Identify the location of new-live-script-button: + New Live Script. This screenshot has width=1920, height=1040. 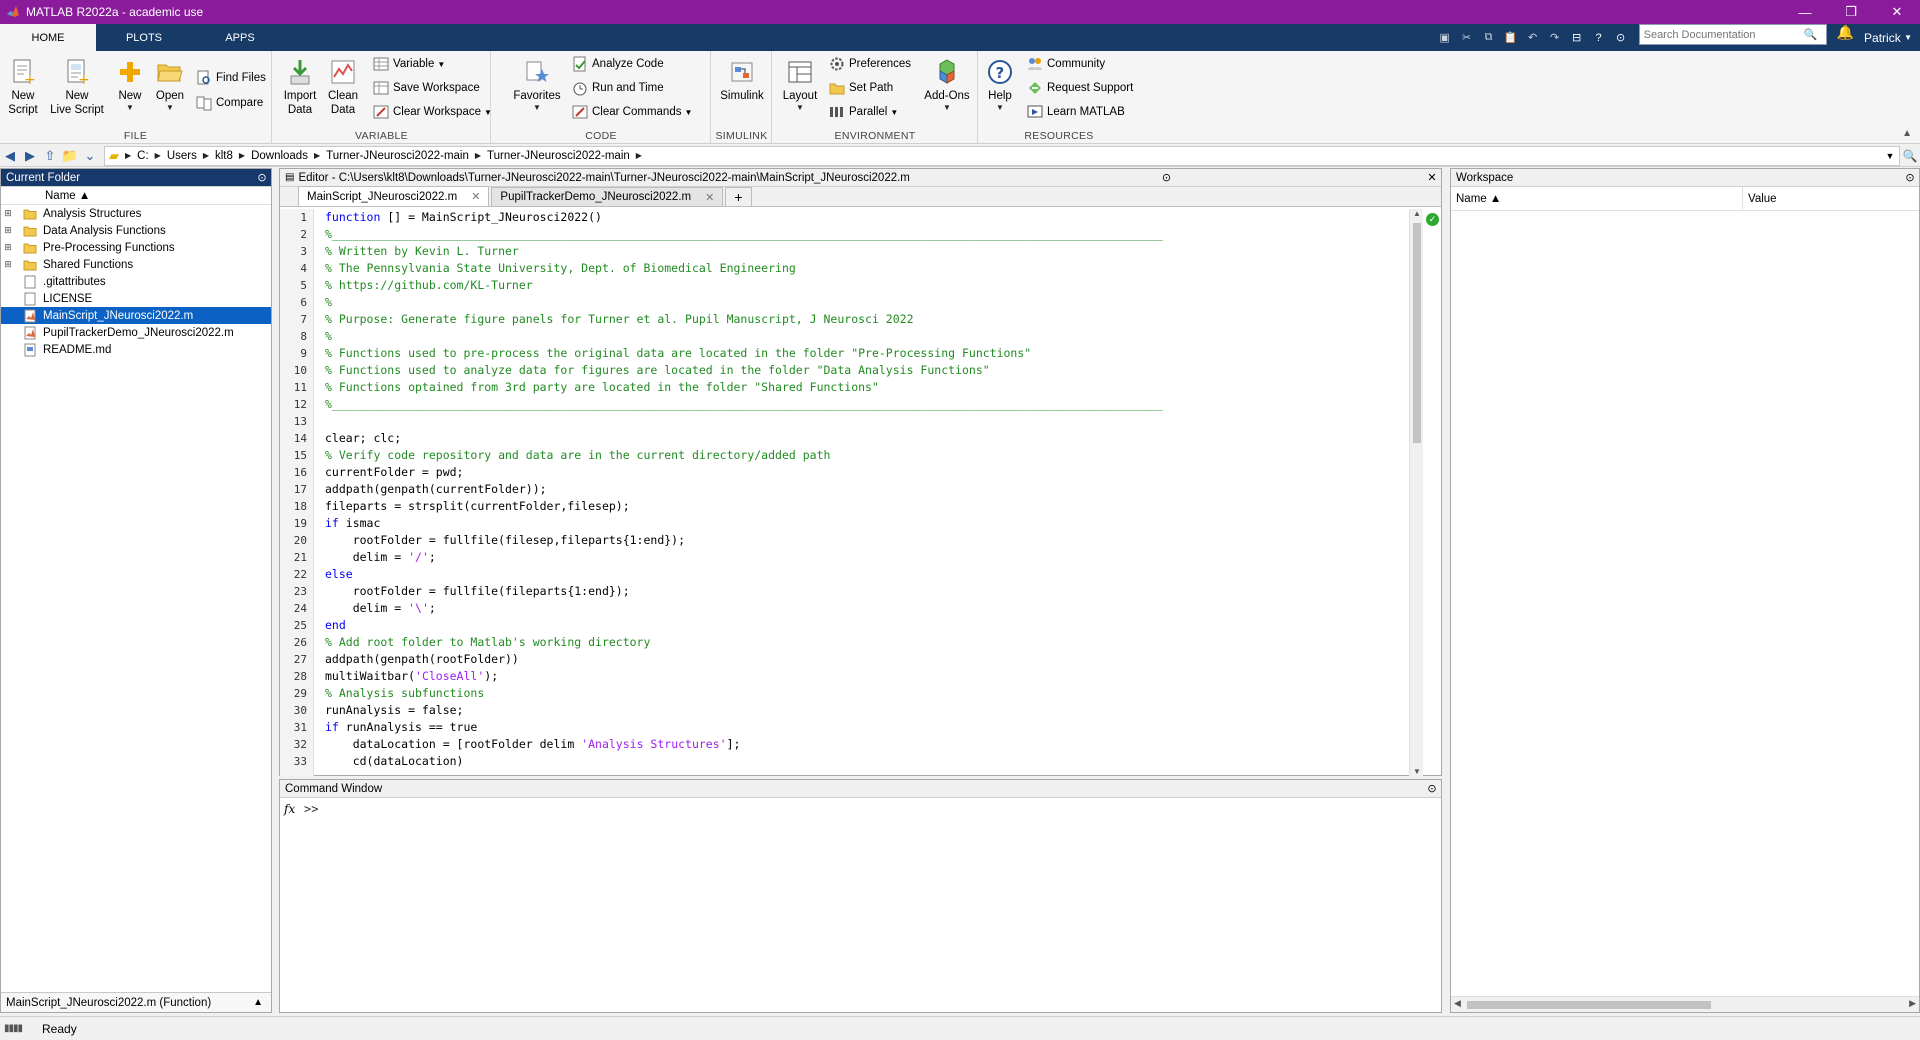
(77, 87).